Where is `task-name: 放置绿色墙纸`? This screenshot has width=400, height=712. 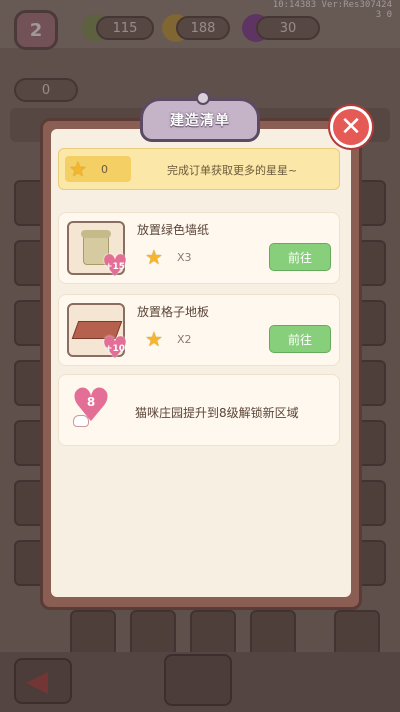 task-name: 放置绿色墙纸 is located at coordinates (173, 230).